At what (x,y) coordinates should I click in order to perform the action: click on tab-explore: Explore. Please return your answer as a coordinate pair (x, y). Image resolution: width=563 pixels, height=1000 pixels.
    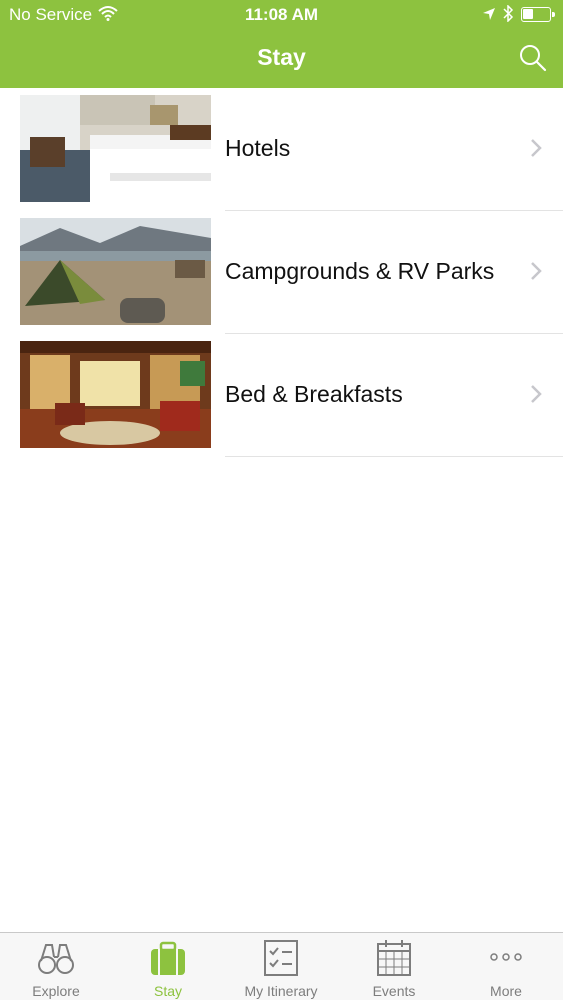
    Looking at the image, I should click on (56, 966).